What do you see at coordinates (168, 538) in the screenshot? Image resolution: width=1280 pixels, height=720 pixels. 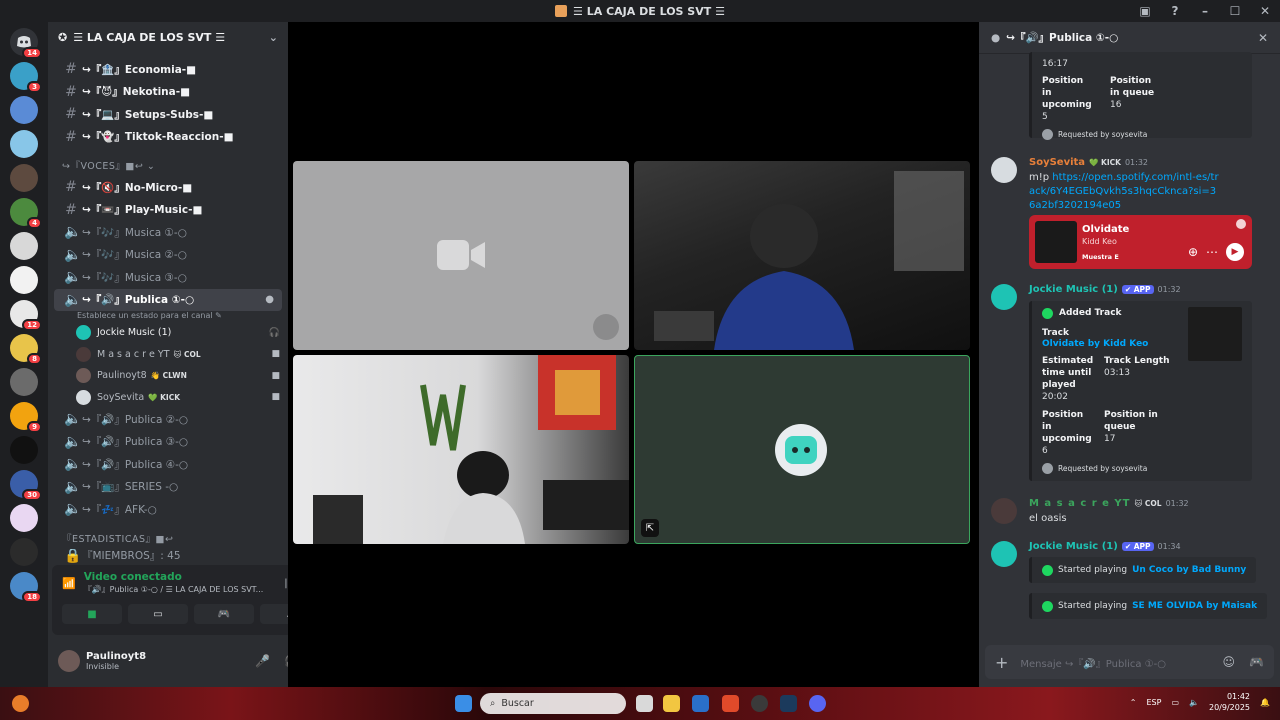 I see `category-estadisticas: 『ESTADISTICAS』■↩` at bounding box center [168, 538].